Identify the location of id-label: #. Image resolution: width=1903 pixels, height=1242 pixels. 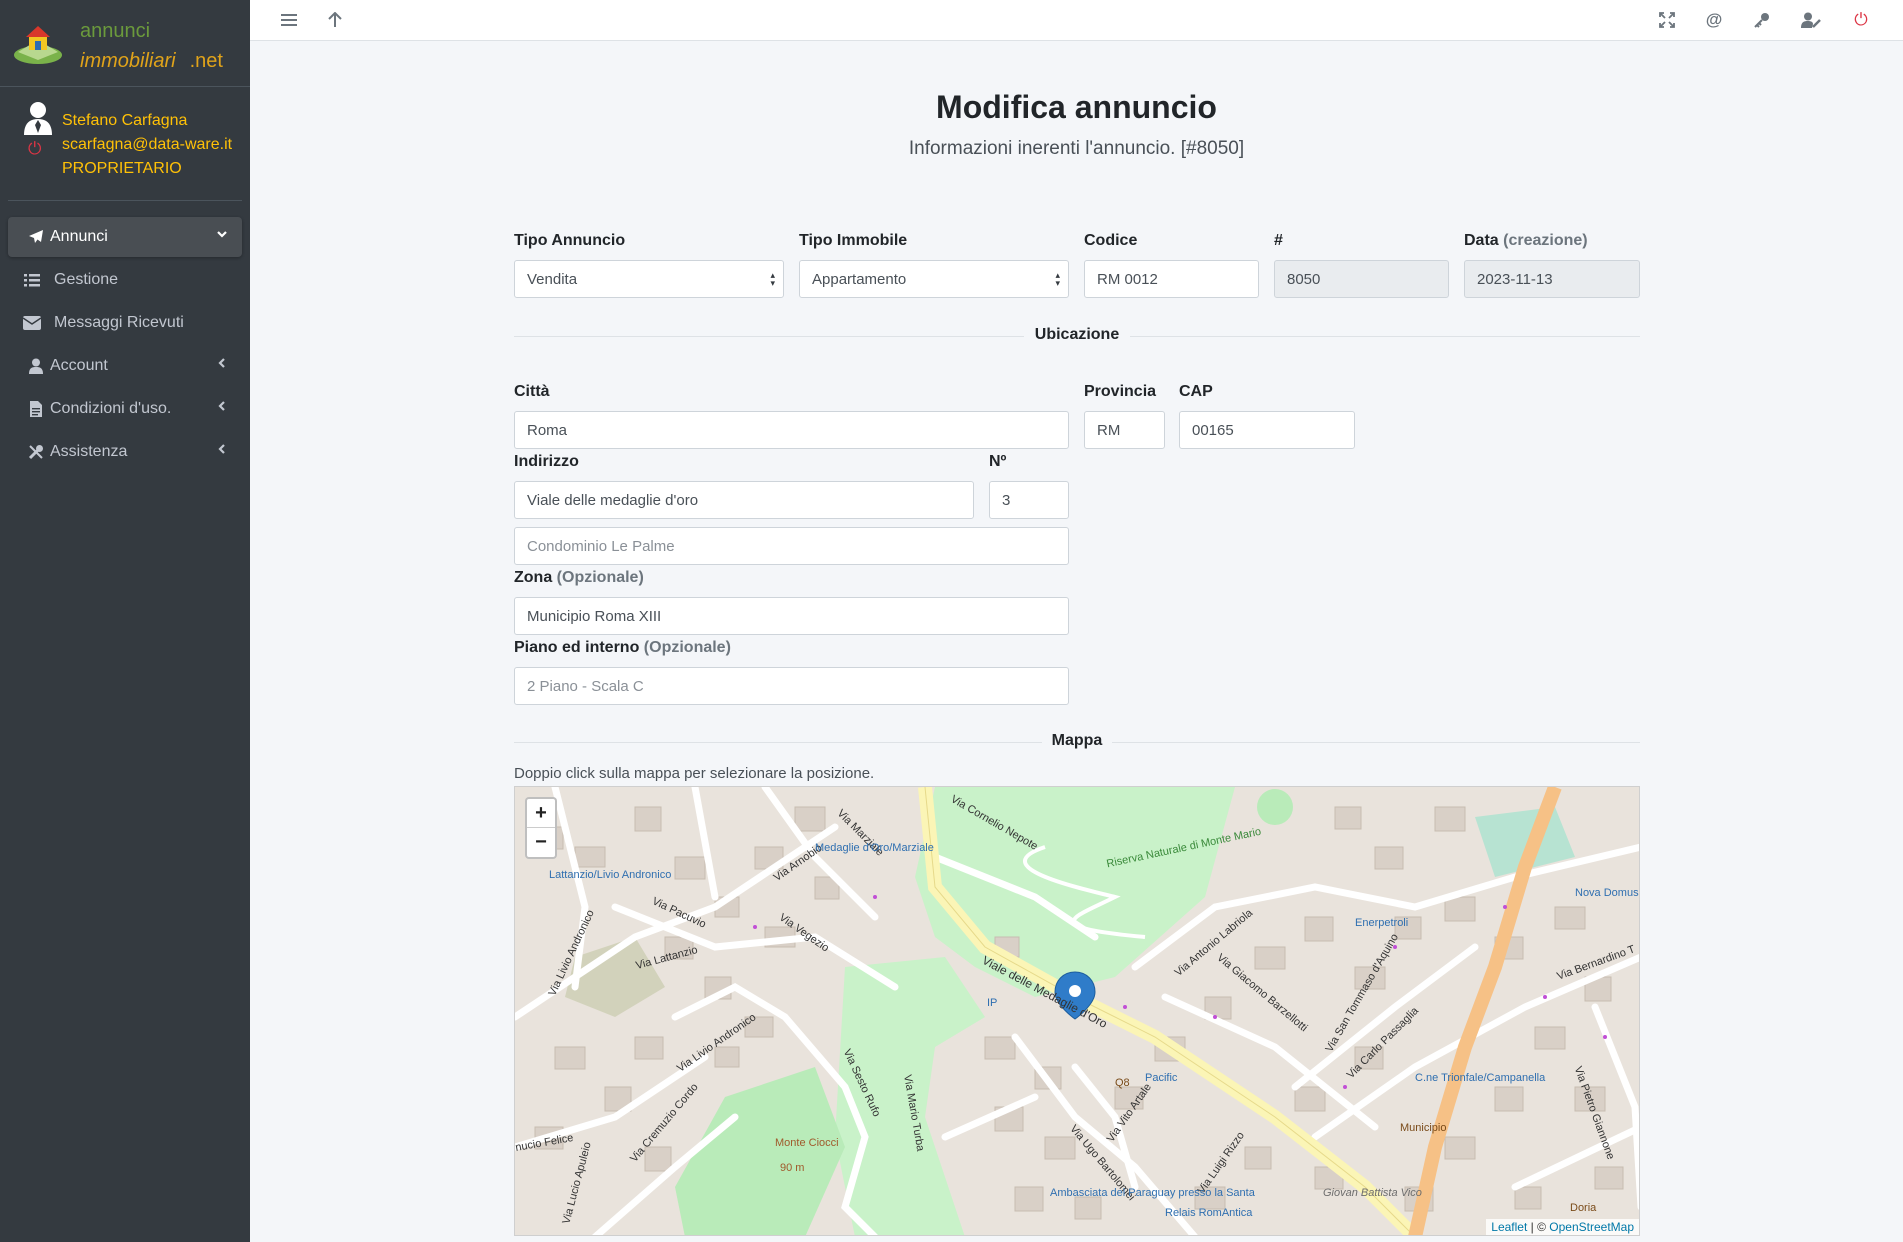
(1278, 240).